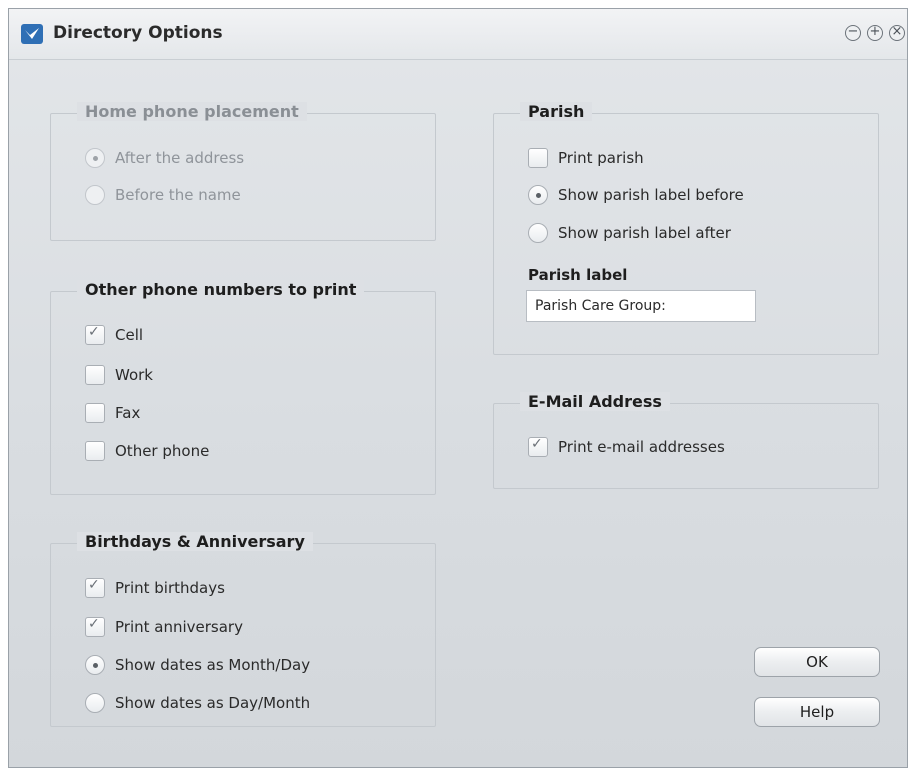 Image resolution: width=908 pixels, height=768 pixels. Describe the element at coordinates (112, 413) in the screenshot. I see `checkbox-fax: Fax` at that location.